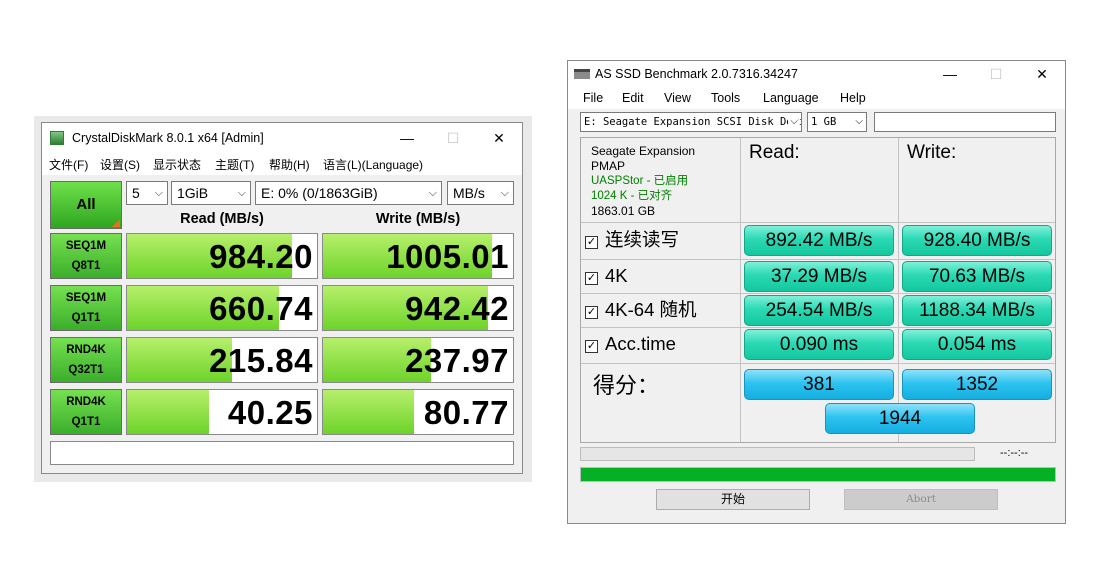 The height and width of the screenshot is (582, 1100). Describe the element at coordinates (774, 152) in the screenshot. I see `read-header: Read:` at that location.